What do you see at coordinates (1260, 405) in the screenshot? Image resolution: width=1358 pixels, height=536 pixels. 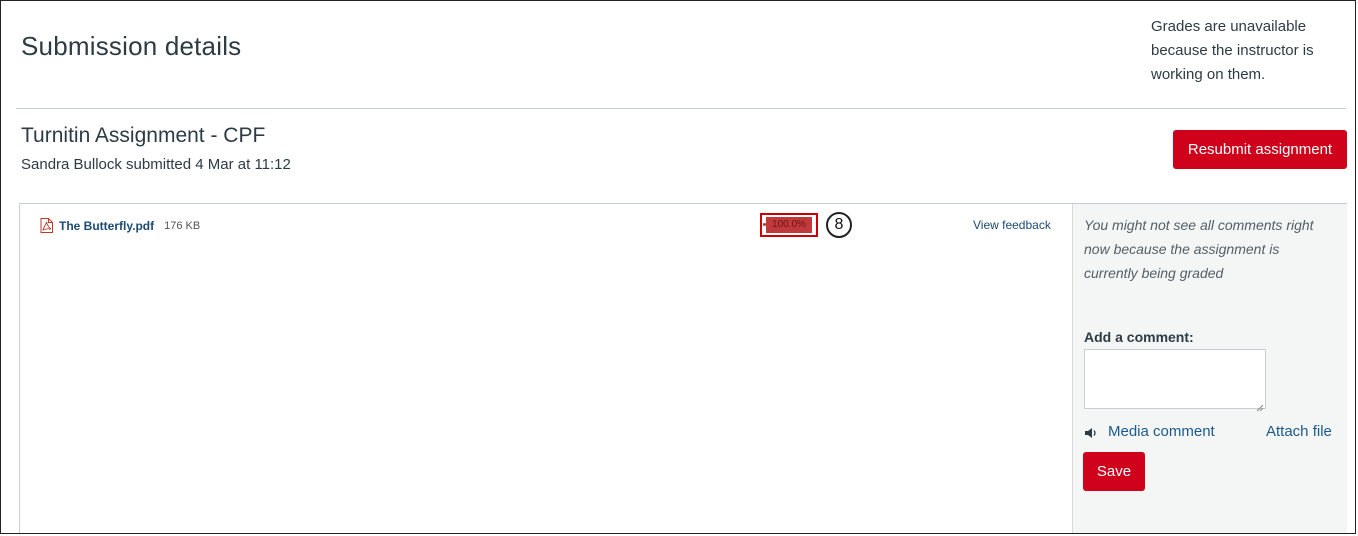 I see `resize-grip-icon` at bounding box center [1260, 405].